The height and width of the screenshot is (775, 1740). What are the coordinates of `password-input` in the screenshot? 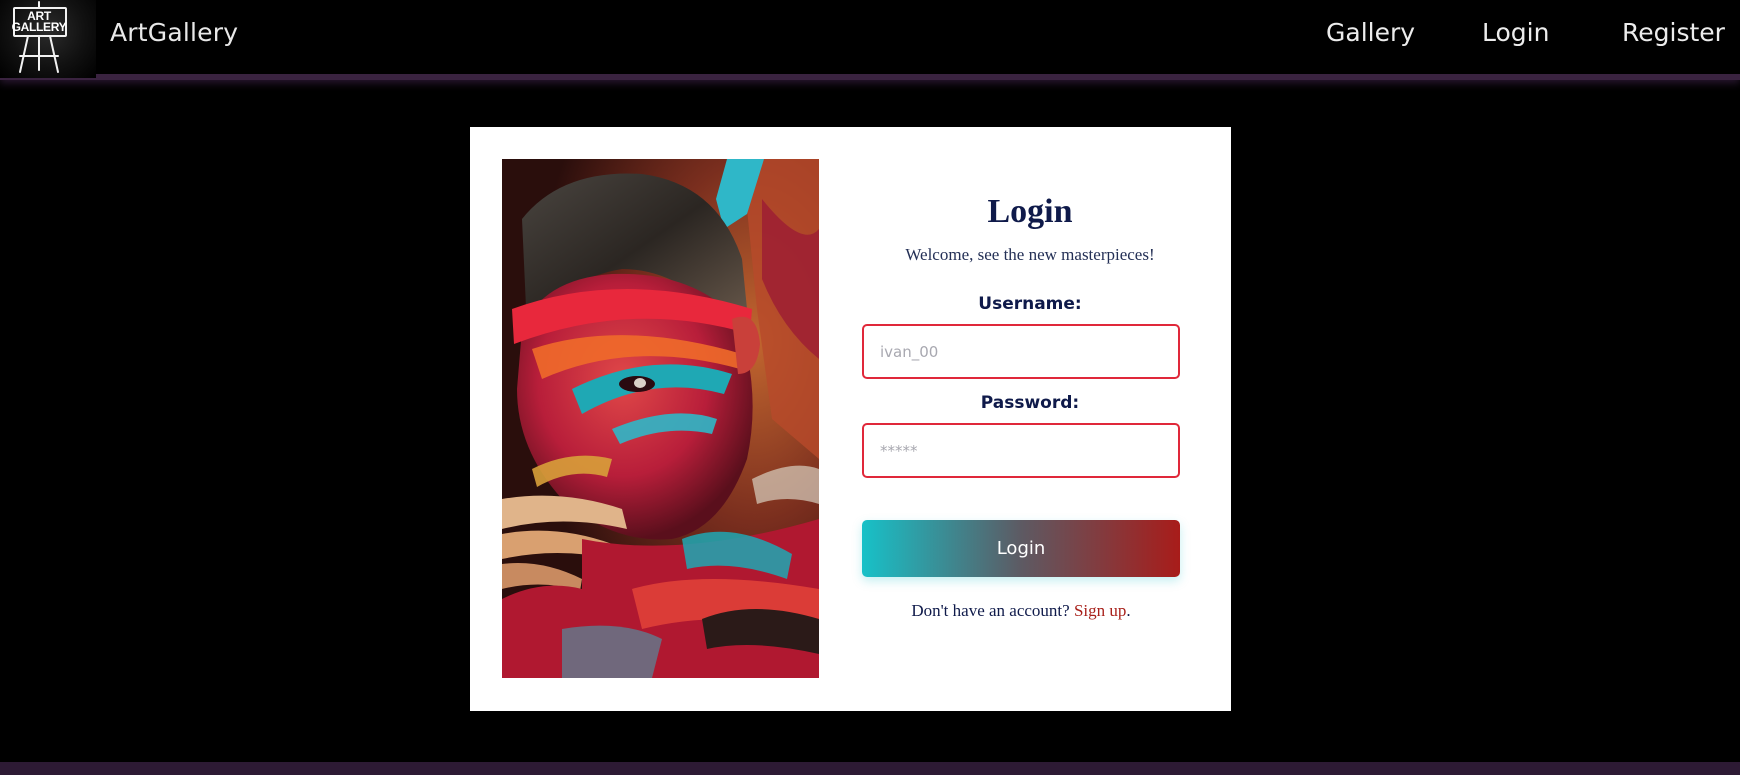 It's located at (1021, 450).